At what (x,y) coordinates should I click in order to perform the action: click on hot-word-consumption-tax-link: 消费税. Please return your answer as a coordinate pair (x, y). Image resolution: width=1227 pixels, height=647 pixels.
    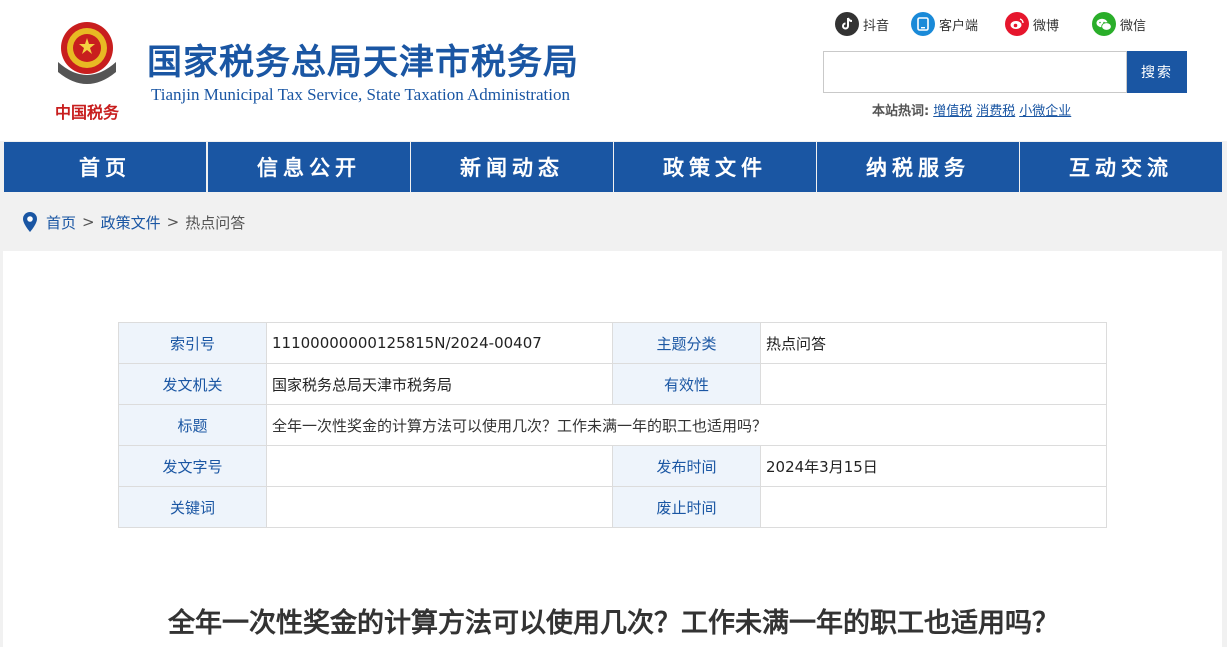
    Looking at the image, I should click on (995, 109).